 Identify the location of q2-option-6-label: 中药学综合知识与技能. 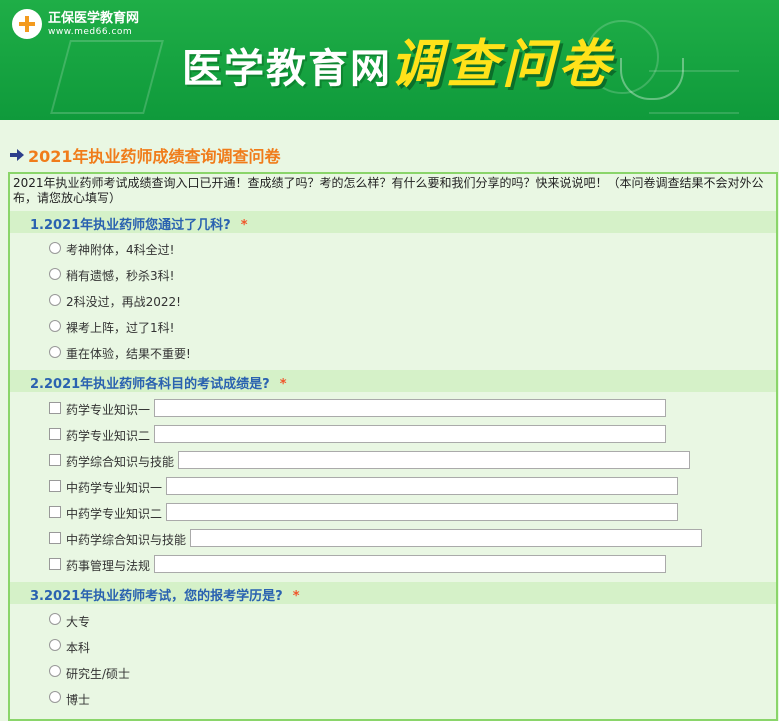
(126, 540).